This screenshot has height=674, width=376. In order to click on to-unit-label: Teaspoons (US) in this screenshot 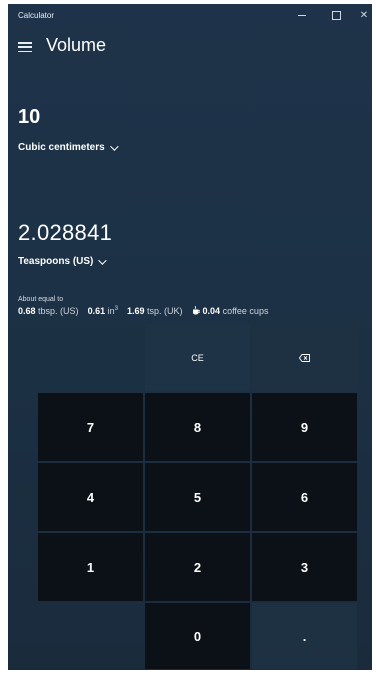, I will do `click(56, 261)`.